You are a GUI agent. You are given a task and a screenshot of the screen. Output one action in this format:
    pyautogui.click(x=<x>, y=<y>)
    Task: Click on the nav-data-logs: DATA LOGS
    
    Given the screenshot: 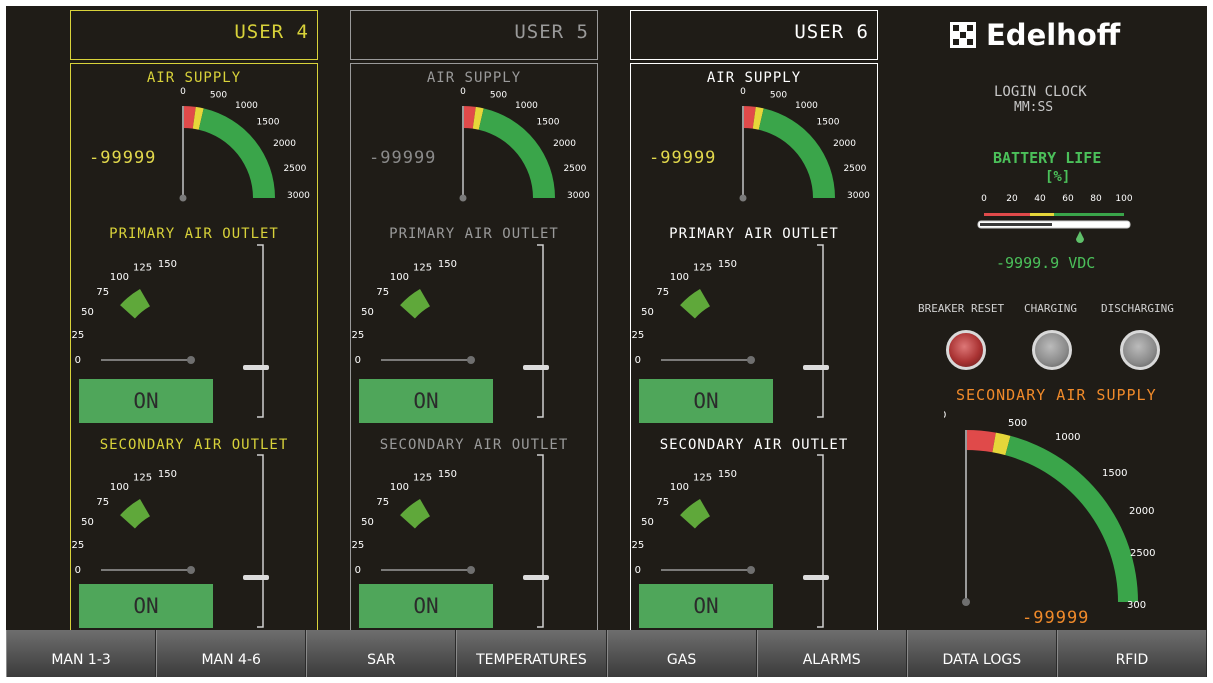 What is the action you would take?
    pyautogui.click(x=981, y=653)
    